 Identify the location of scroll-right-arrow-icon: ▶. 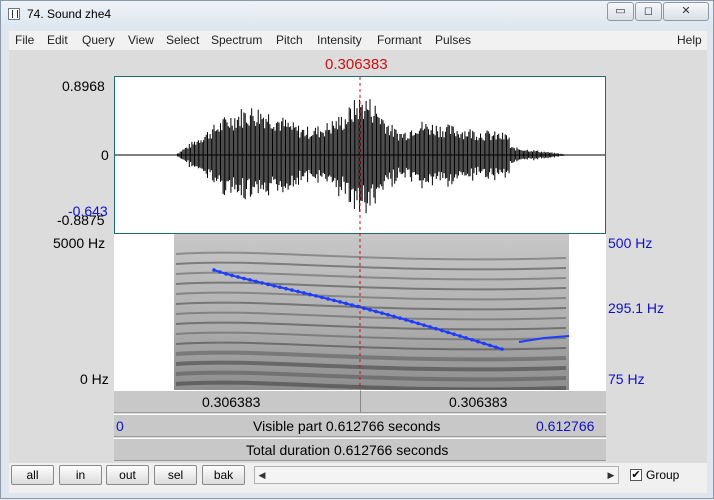
(611, 475).